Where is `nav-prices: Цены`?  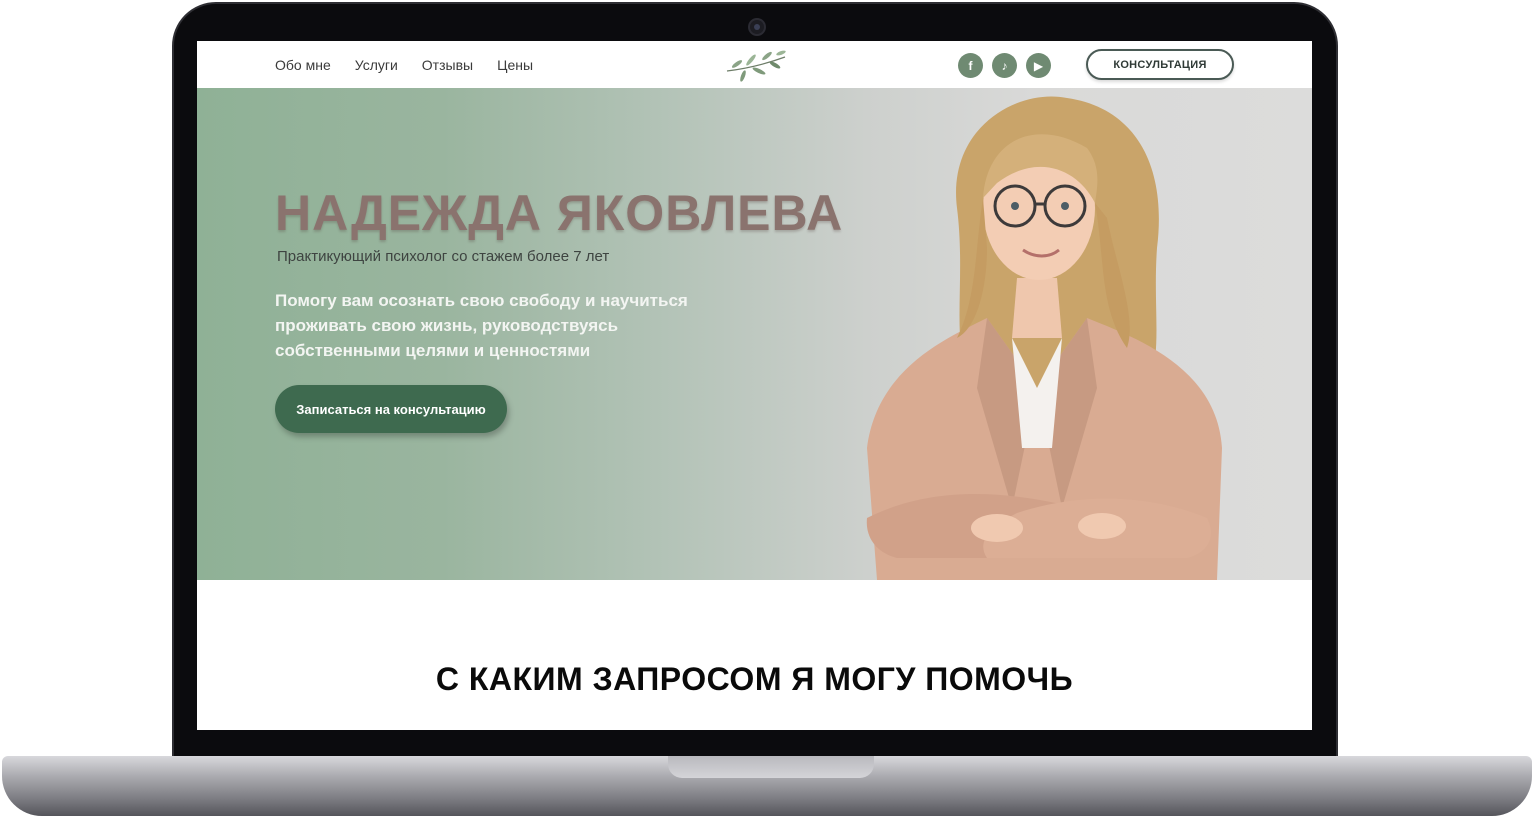 nav-prices: Цены is located at coordinates (515, 65).